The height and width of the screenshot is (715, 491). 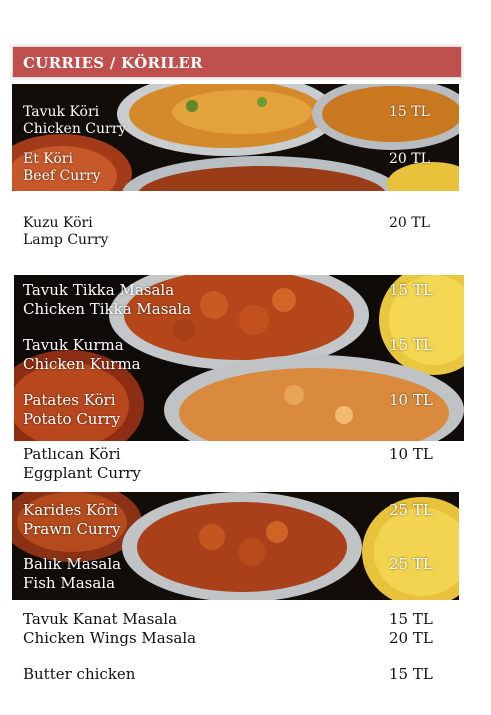 What do you see at coordinates (58, 223) in the screenshot?
I see `item-name-tr: Kuzu Köri` at bounding box center [58, 223].